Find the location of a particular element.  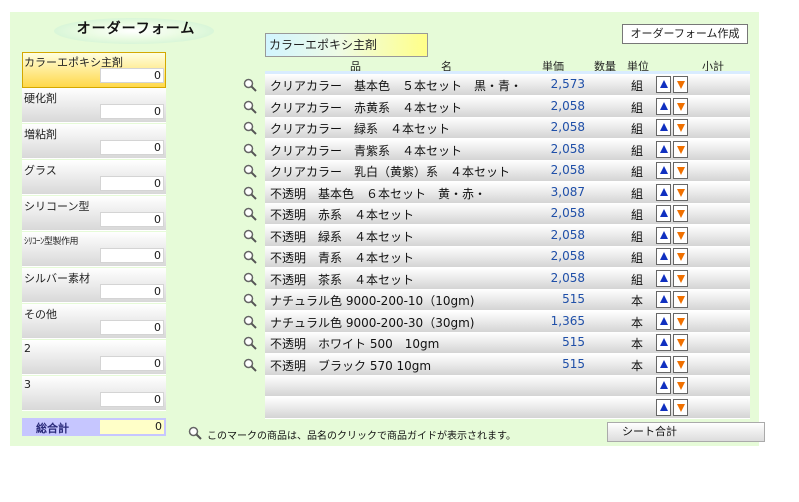

unit-label: 組 is located at coordinates (637, 86).